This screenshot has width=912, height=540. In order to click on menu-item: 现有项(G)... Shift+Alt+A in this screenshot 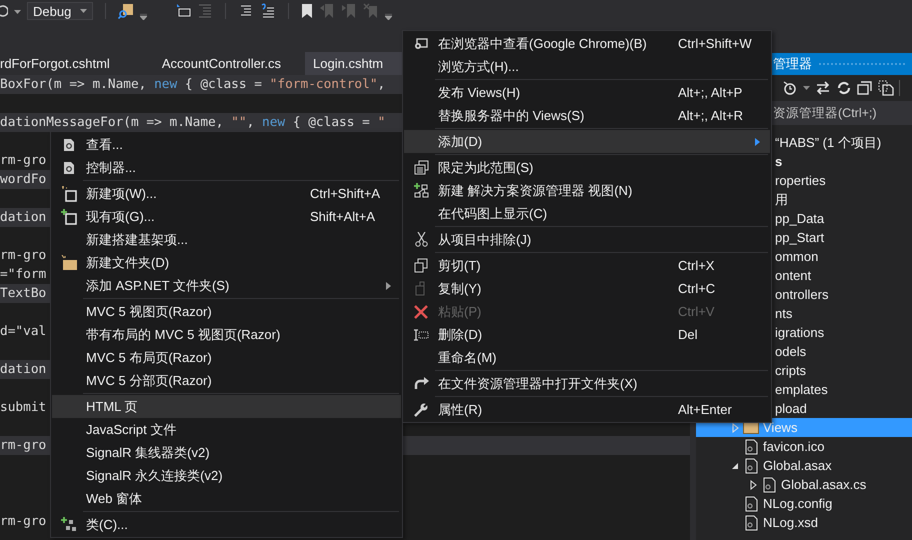, I will do `click(226, 216)`.